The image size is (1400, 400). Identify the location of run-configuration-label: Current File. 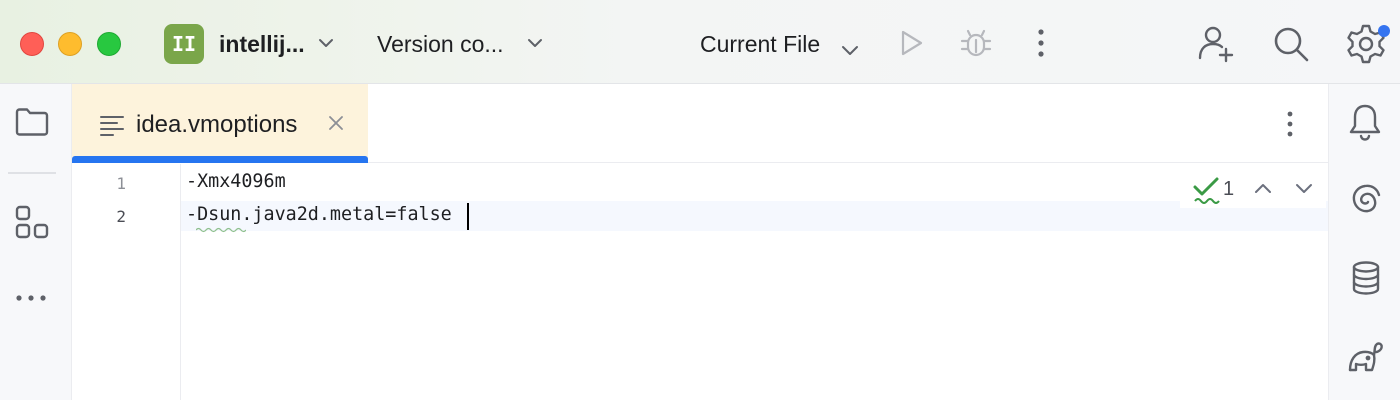
(760, 44).